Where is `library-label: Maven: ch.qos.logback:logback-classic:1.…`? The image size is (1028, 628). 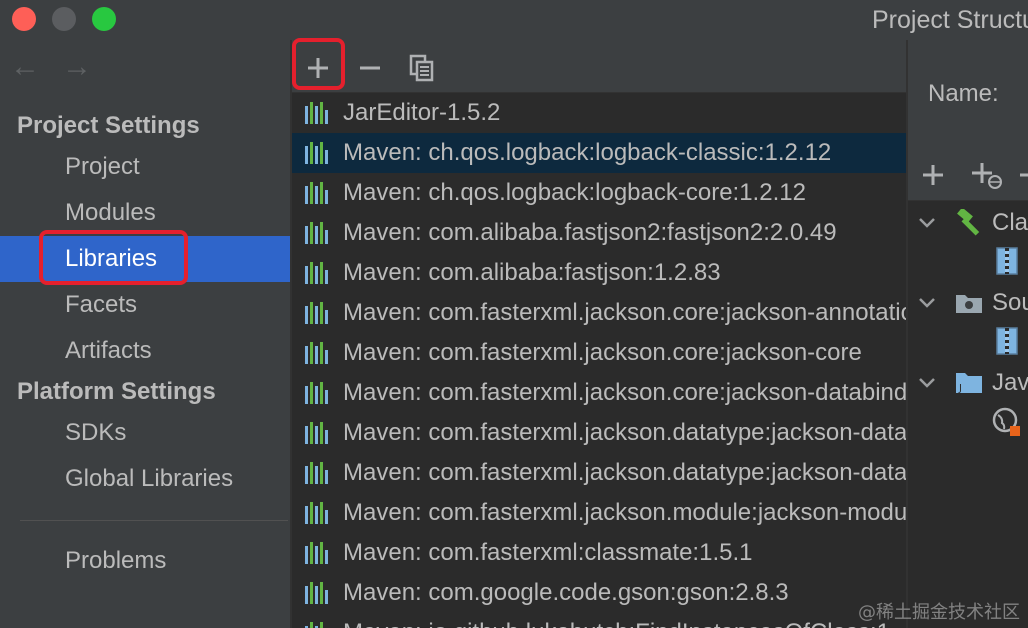
library-label: Maven: ch.qos.logback:logback-classic:1.… is located at coordinates (587, 152).